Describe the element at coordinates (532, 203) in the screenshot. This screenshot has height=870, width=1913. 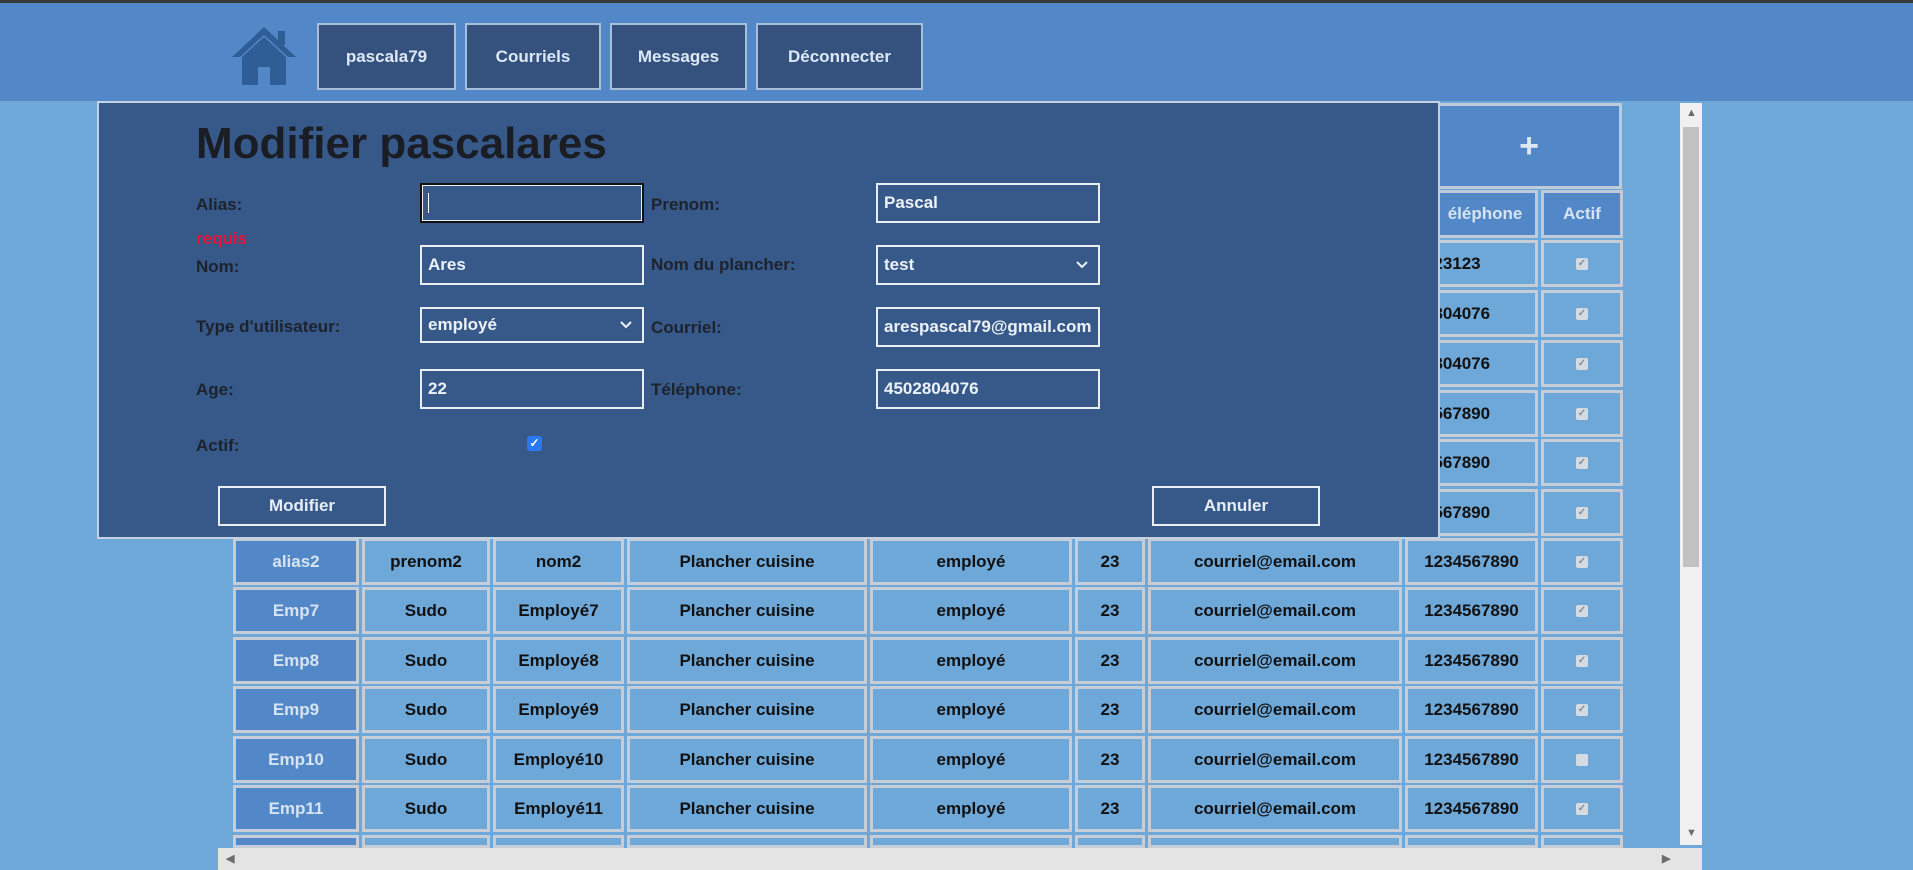
I see `alias-input` at that location.